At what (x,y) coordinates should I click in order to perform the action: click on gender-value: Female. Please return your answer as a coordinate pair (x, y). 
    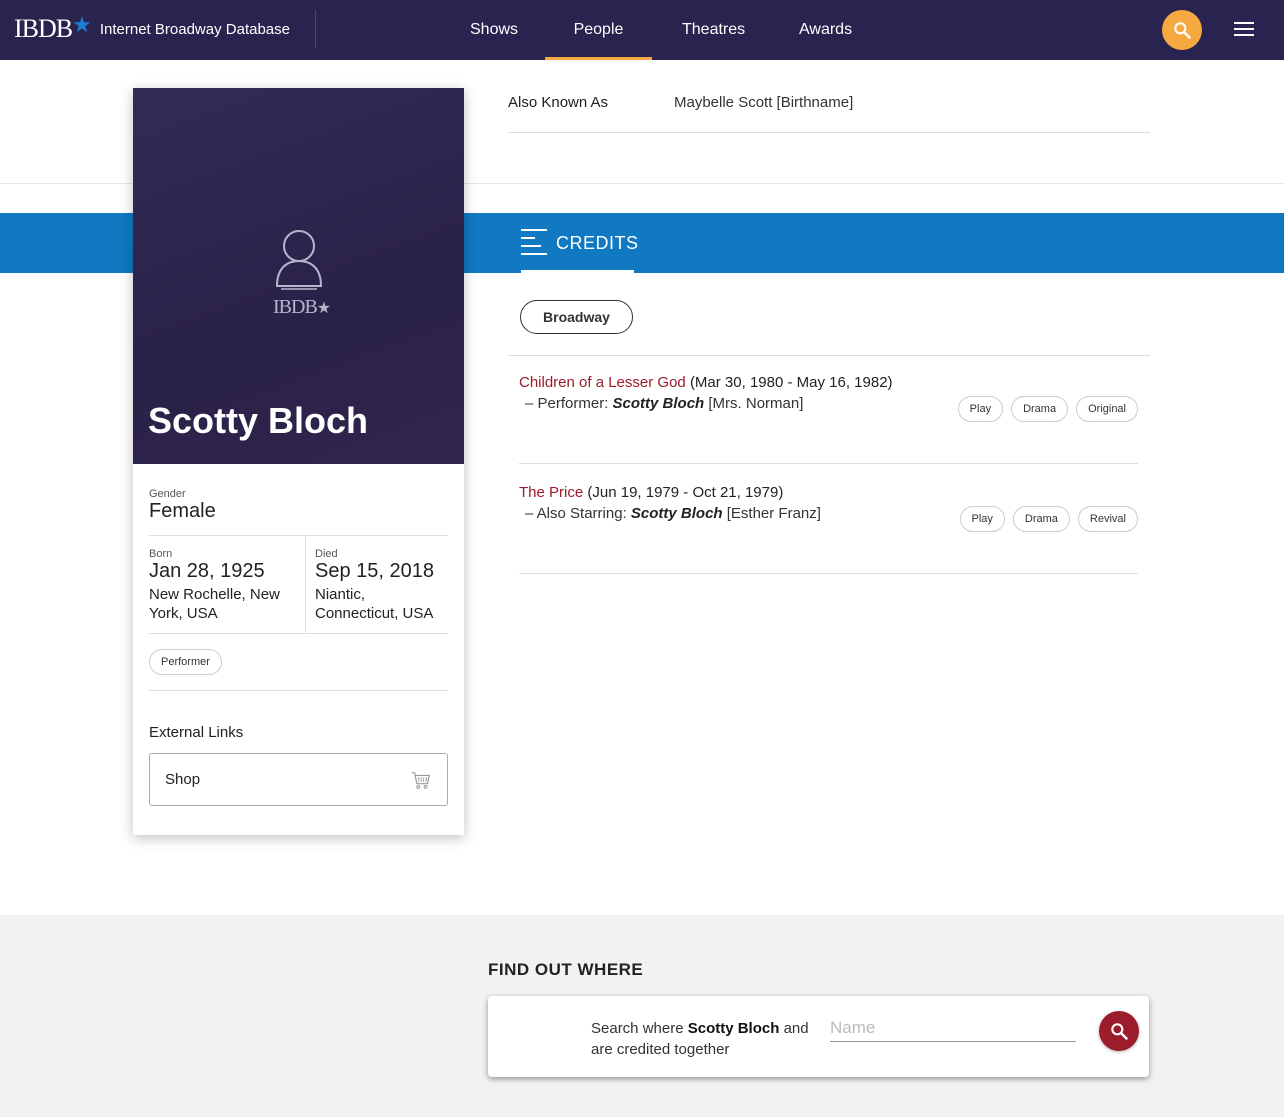
    Looking at the image, I should click on (182, 511).